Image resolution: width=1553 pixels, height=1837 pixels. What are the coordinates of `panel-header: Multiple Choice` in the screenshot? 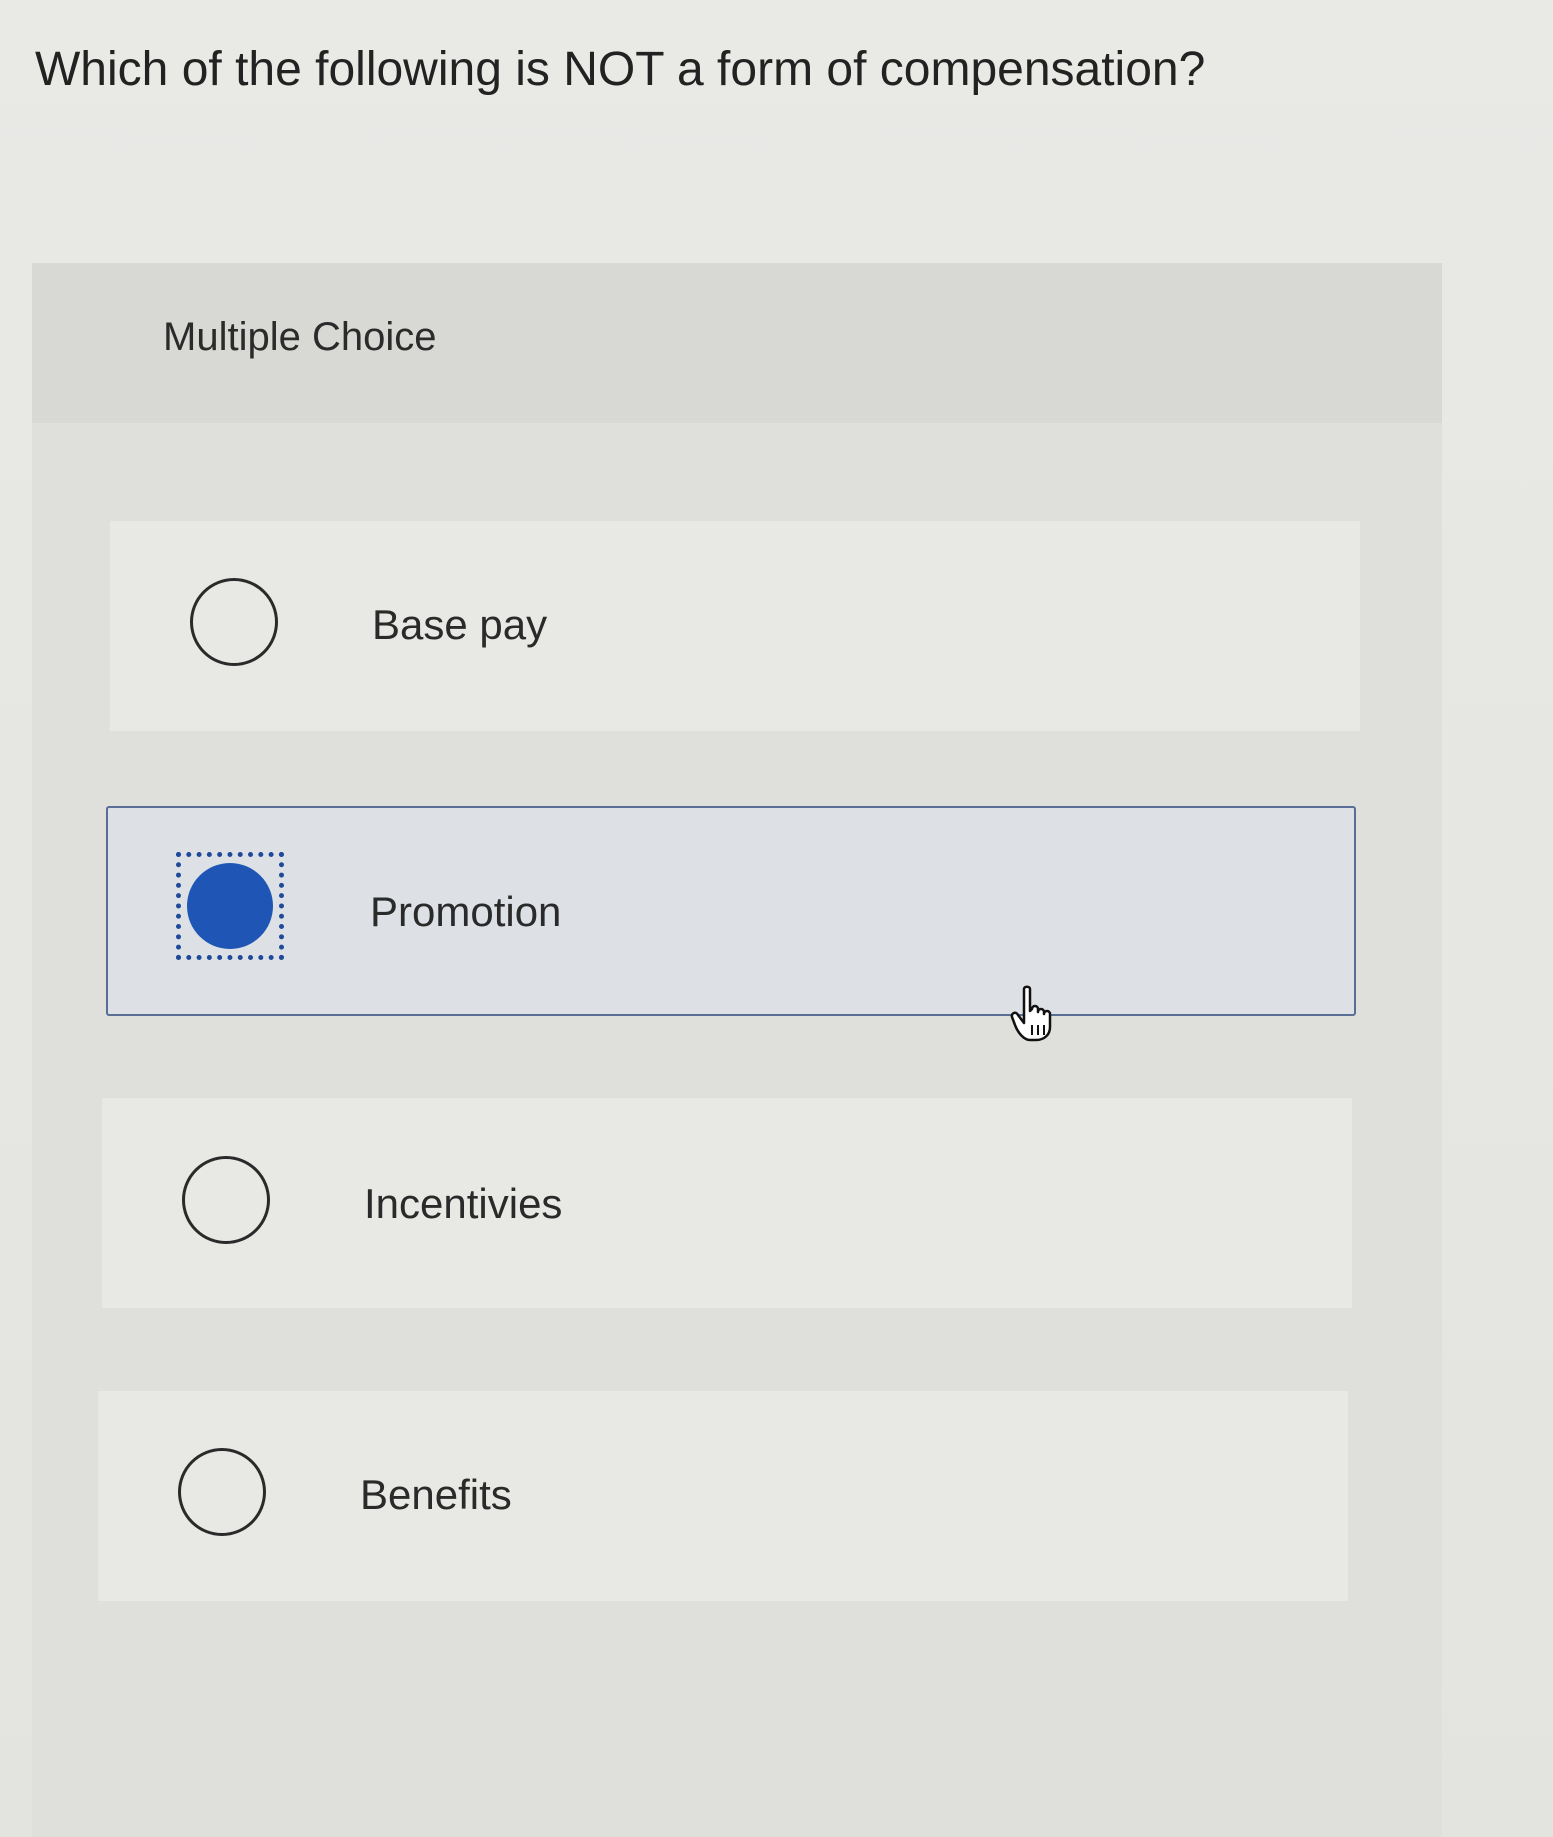 It's located at (737, 343).